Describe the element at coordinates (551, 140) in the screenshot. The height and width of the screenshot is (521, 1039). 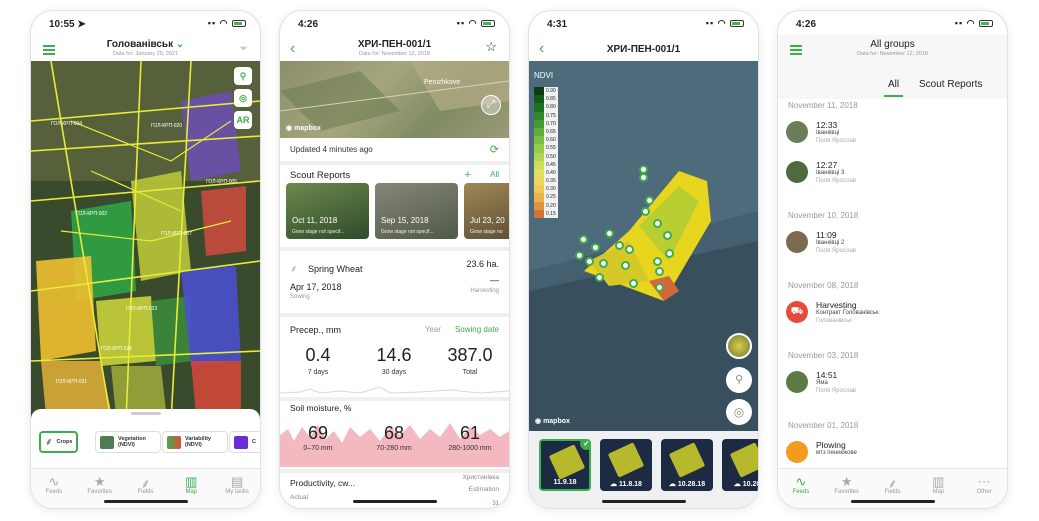
I see `legend-value: 0.60` at that location.